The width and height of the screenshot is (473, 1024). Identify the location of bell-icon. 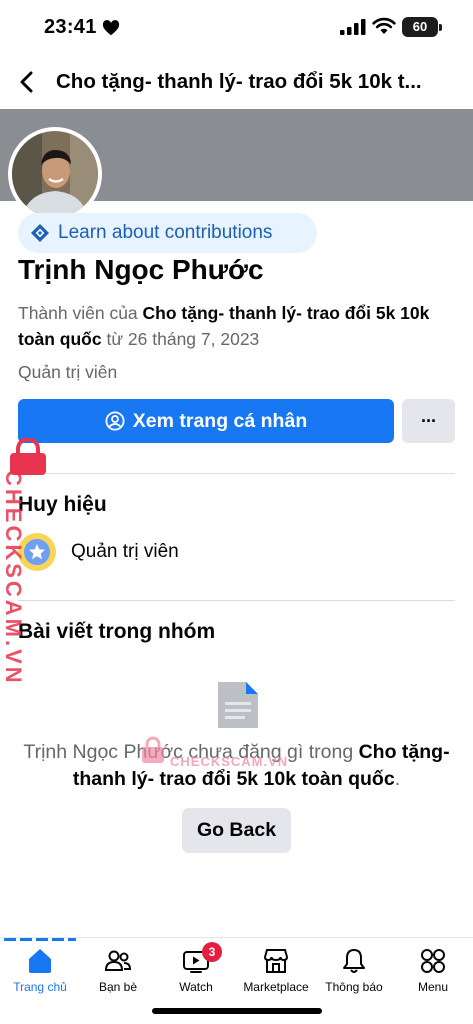
(354, 961).